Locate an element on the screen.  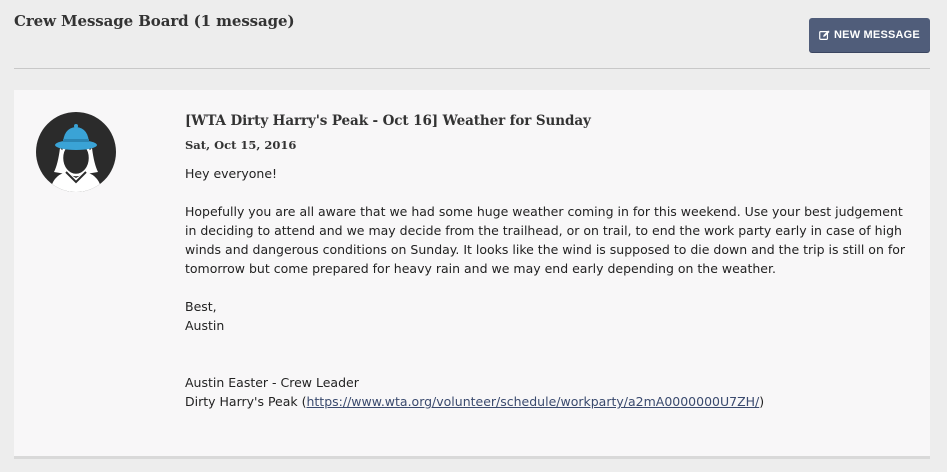
message-greeting: Hey everyone! is located at coordinates (231, 173).